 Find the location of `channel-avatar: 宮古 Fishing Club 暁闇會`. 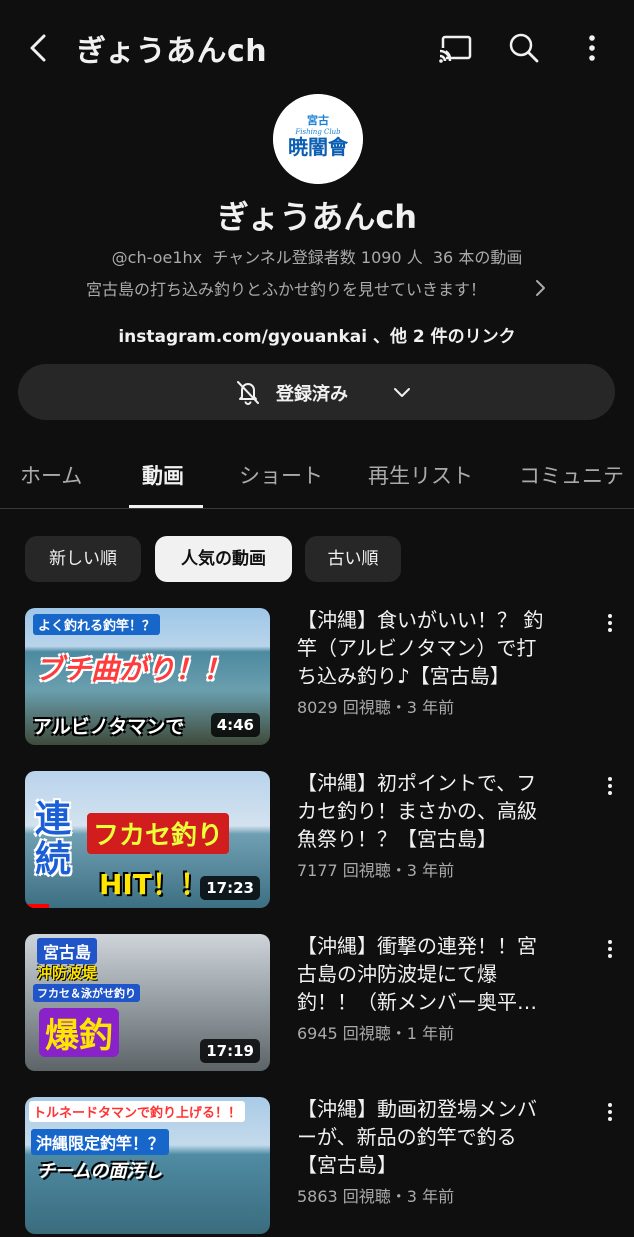

channel-avatar: 宮古 Fishing Club 暁闇會 is located at coordinates (318, 139).